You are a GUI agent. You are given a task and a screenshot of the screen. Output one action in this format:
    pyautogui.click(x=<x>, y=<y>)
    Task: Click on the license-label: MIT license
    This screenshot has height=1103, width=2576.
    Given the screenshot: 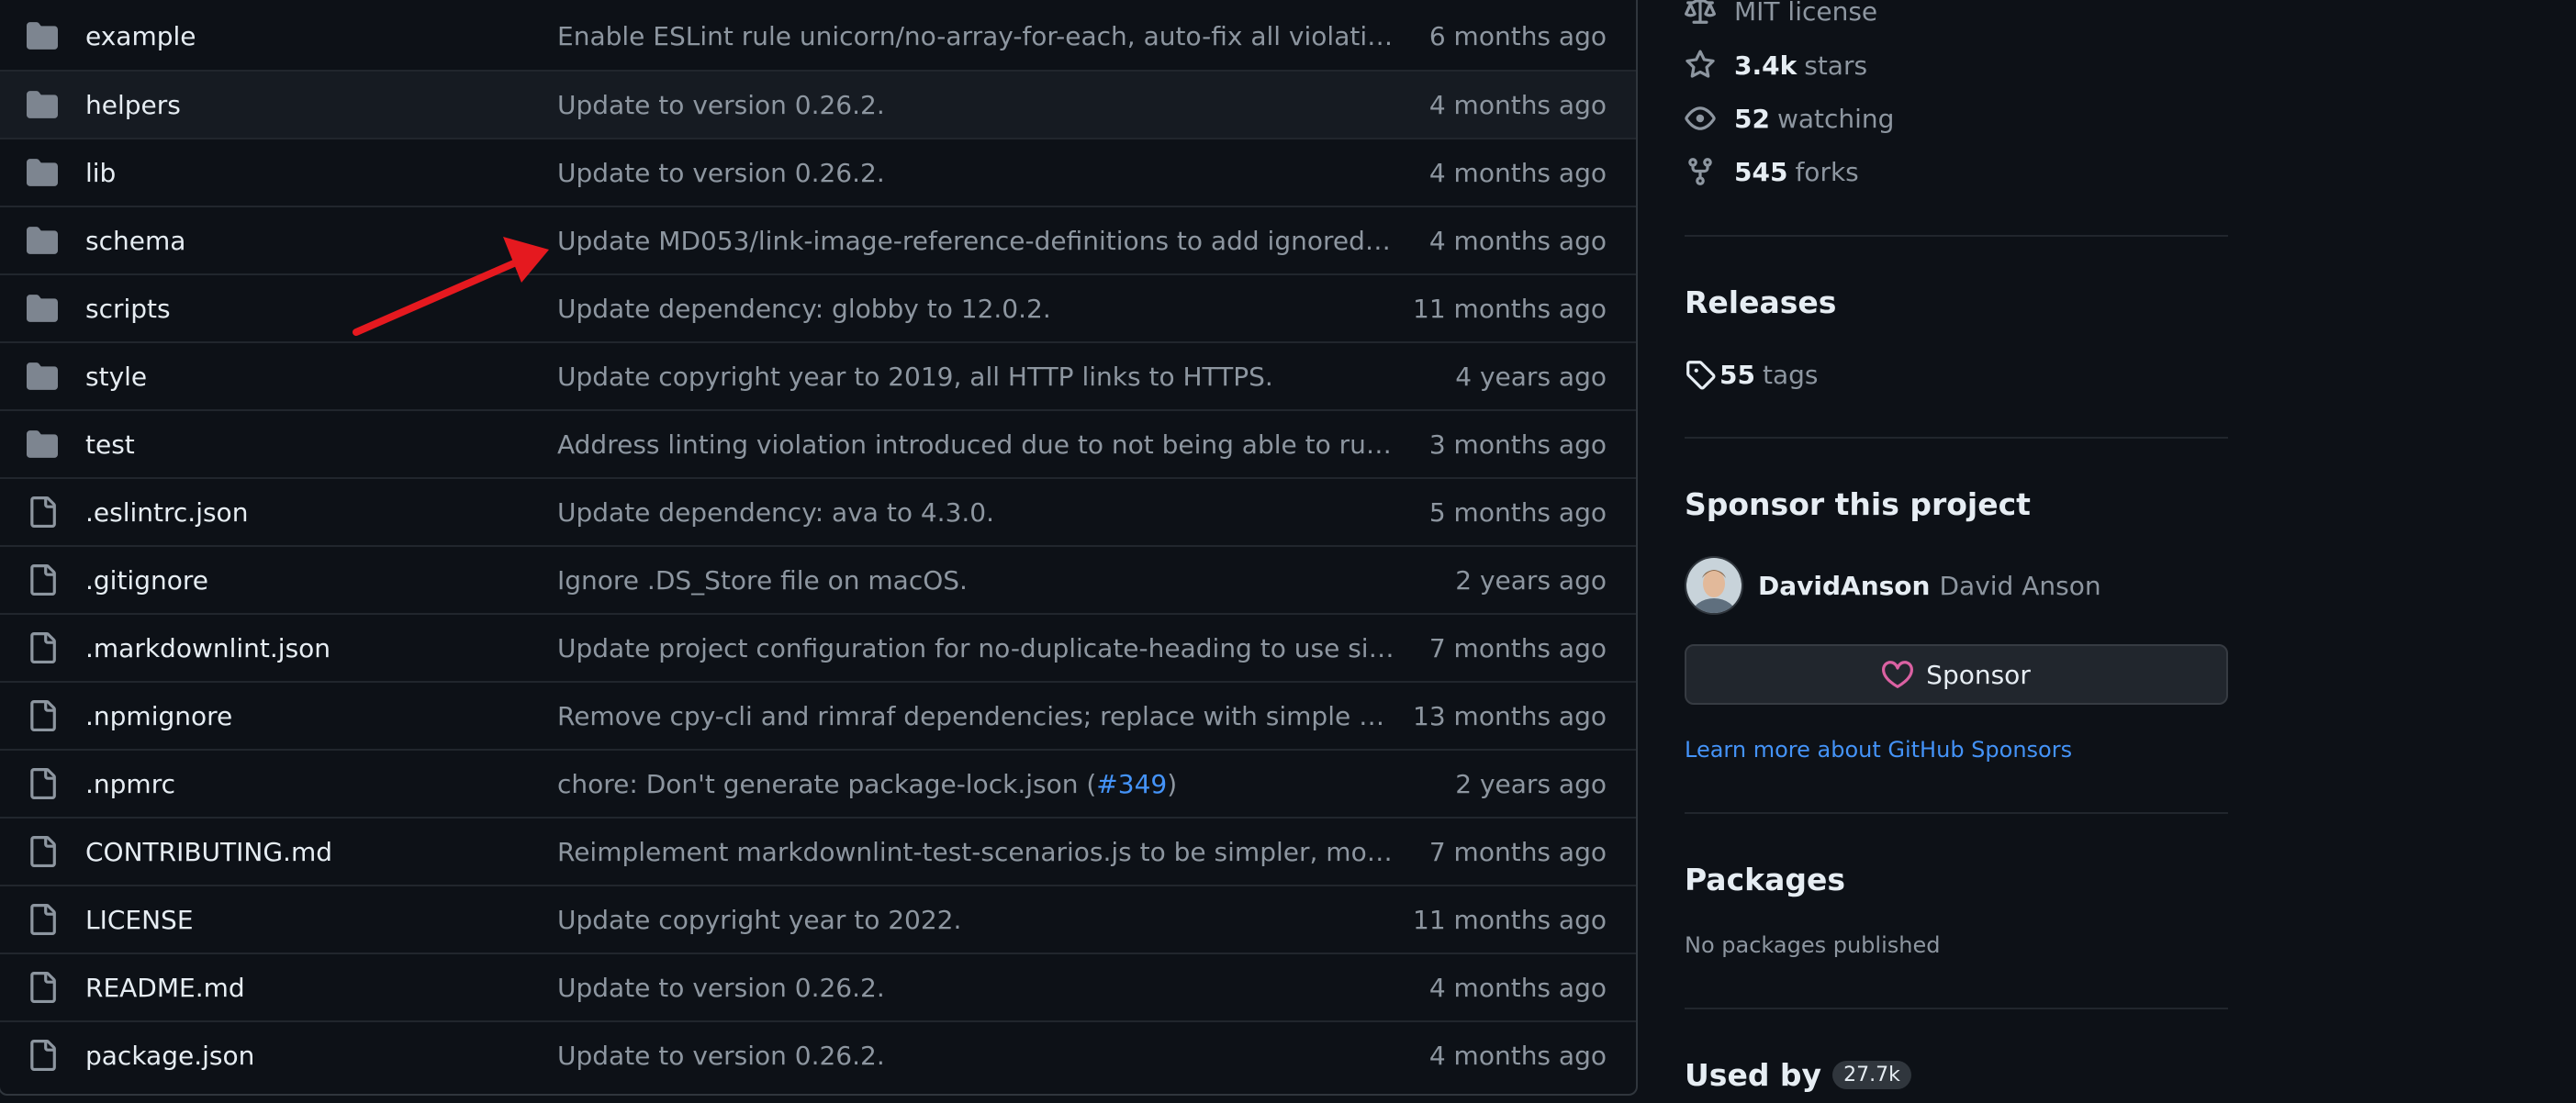 What is the action you would take?
    pyautogui.click(x=1806, y=13)
    